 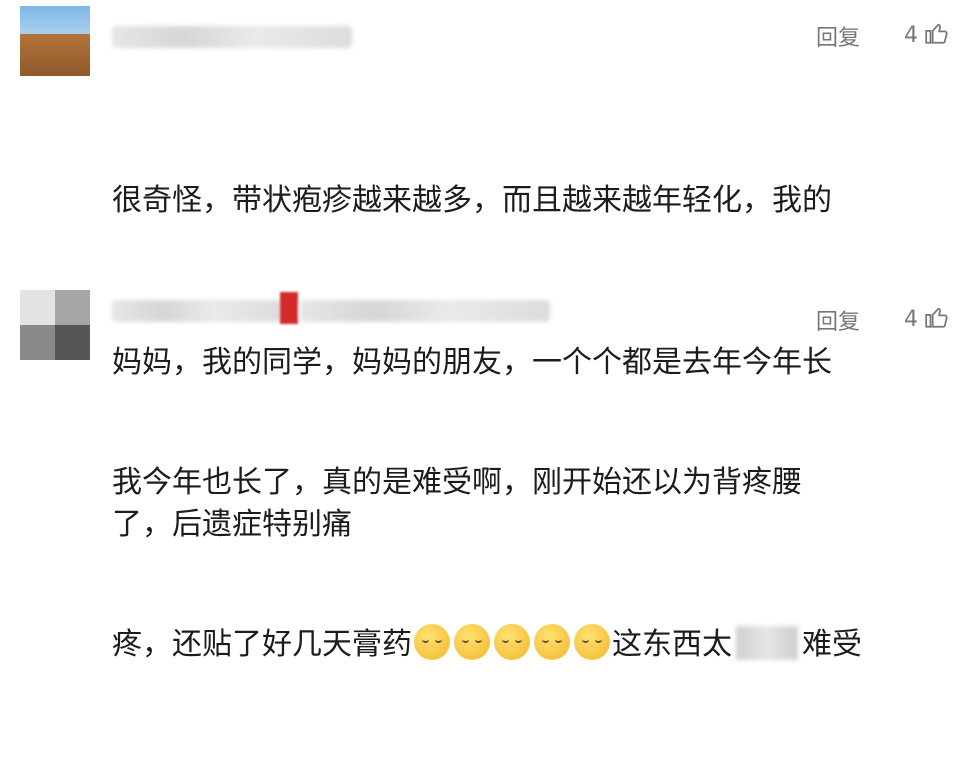 I want to click on comment-fragment: 疼，还贴了好几天膏药, so click(x=262, y=644).